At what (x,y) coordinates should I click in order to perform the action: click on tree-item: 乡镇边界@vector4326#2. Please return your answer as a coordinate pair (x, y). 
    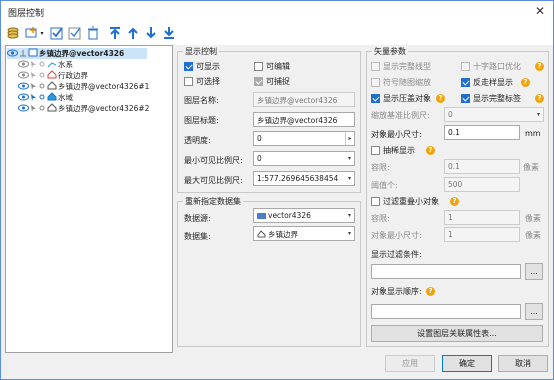
    Looking at the image, I should click on (83, 108).